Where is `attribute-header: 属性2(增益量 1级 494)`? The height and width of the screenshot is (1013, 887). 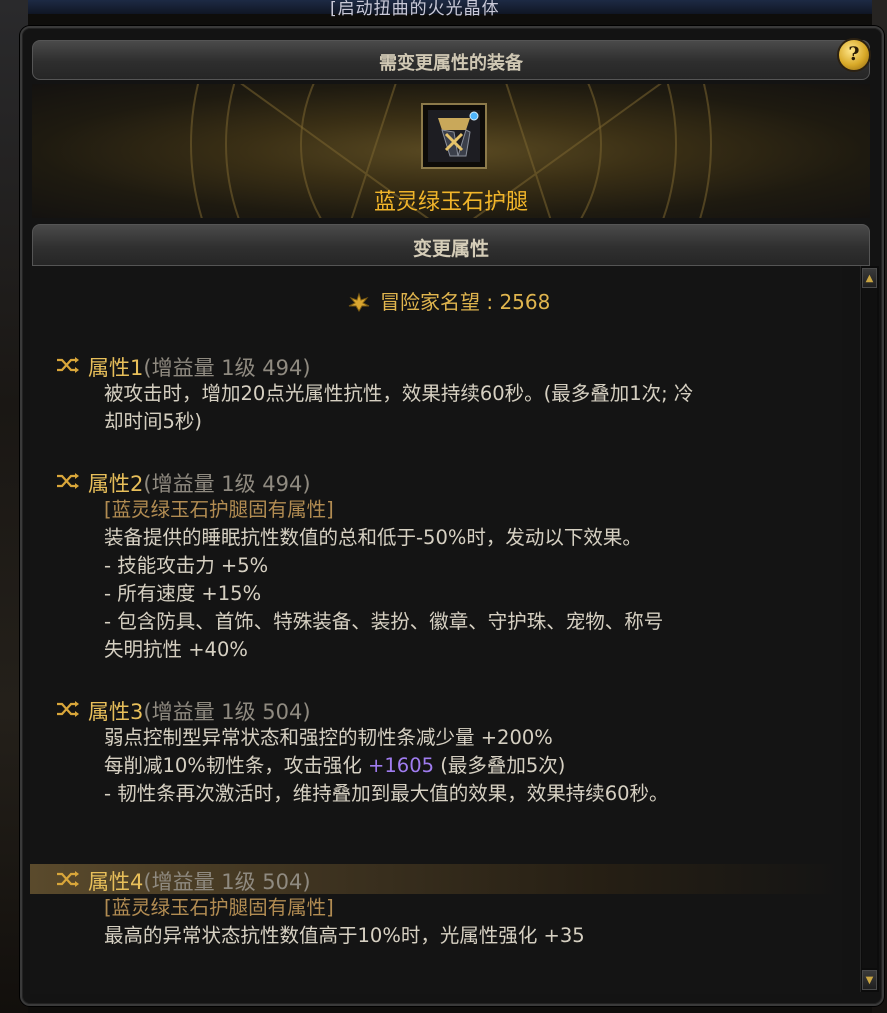
attribute-header: 属性2(增益量 1级 494) is located at coordinates (436, 481).